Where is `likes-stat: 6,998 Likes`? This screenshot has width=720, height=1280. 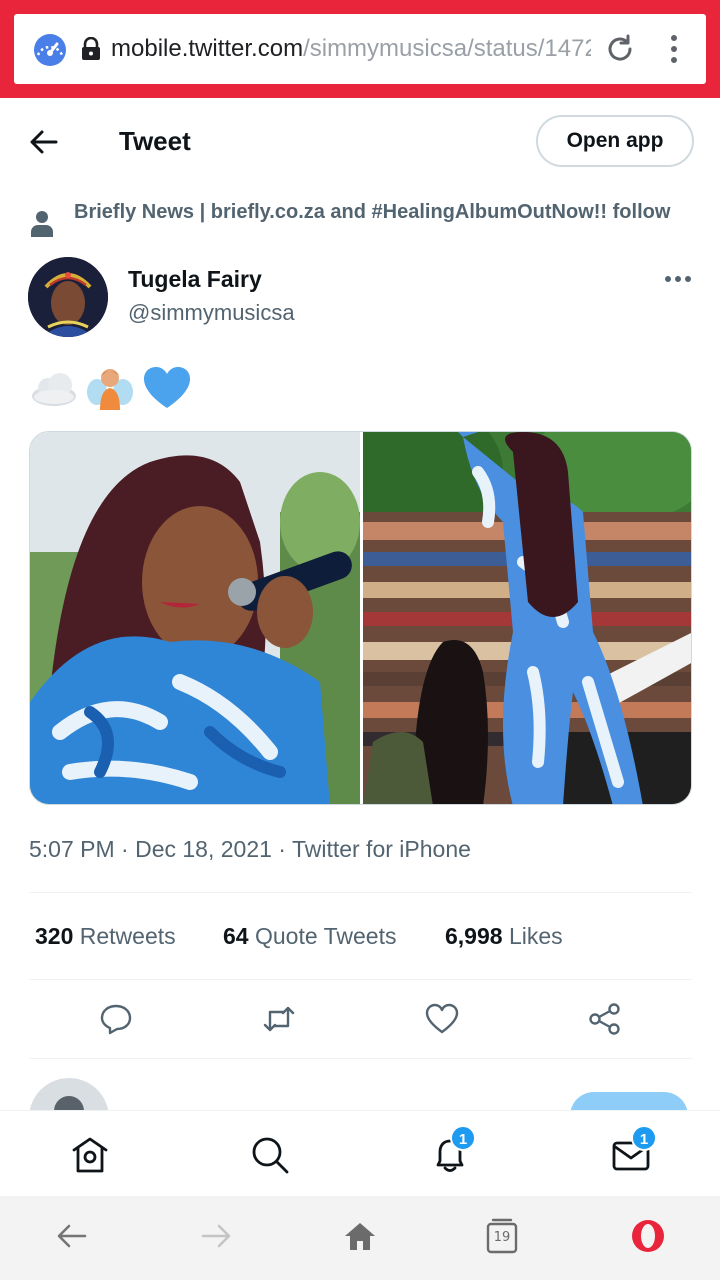
likes-stat: 6,998 Likes is located at coordinates (504, 936).